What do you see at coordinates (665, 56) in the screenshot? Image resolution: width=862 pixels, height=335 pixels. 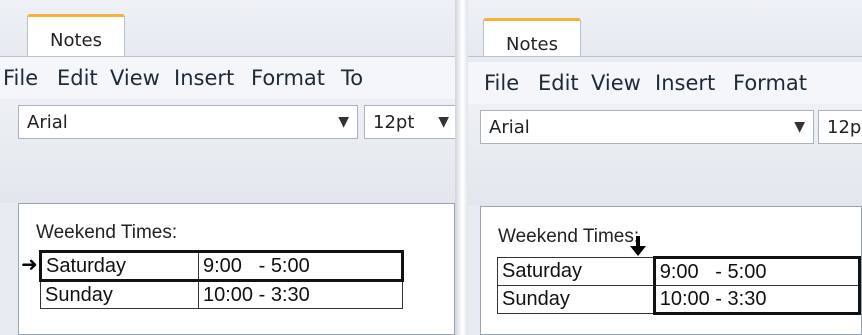 I see `tab-divider` at bounding box center [665, 56].